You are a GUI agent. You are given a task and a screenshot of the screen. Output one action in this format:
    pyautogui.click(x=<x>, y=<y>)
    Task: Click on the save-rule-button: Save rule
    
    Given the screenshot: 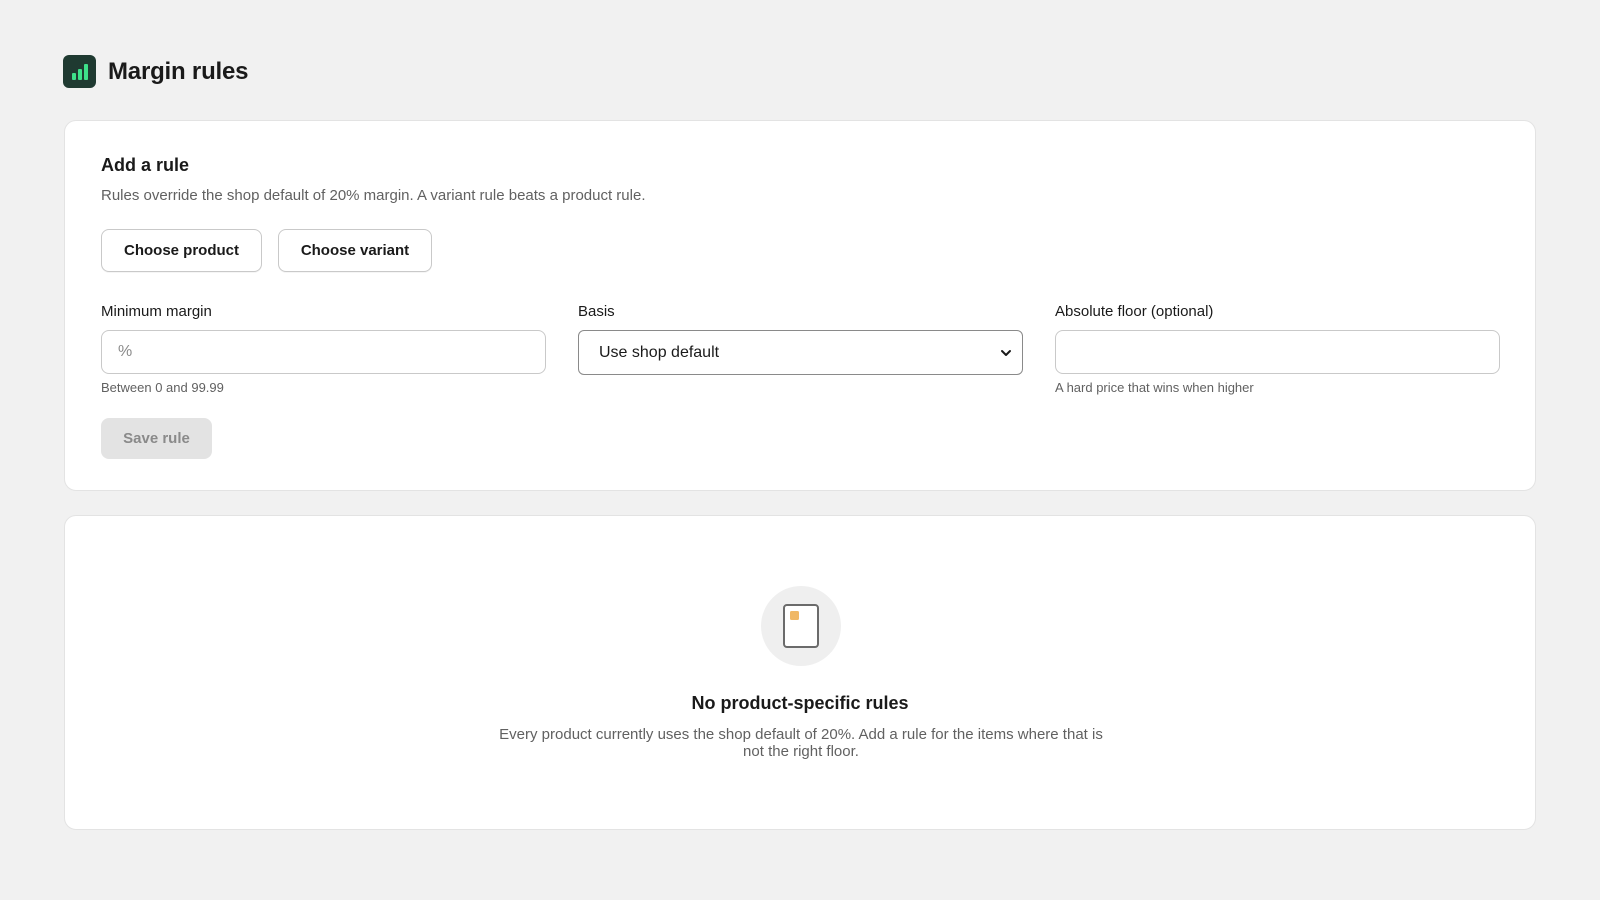 What is the action you would take?
    pyautogui.click(x=156, y=438)
    